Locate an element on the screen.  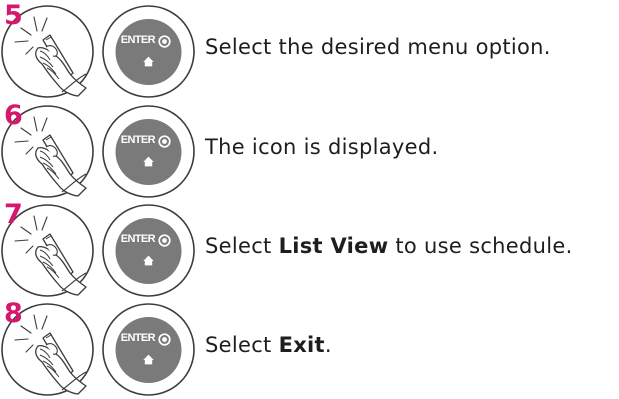
instruction-text: The icon is displayed. is located at coordinates (322, 147).